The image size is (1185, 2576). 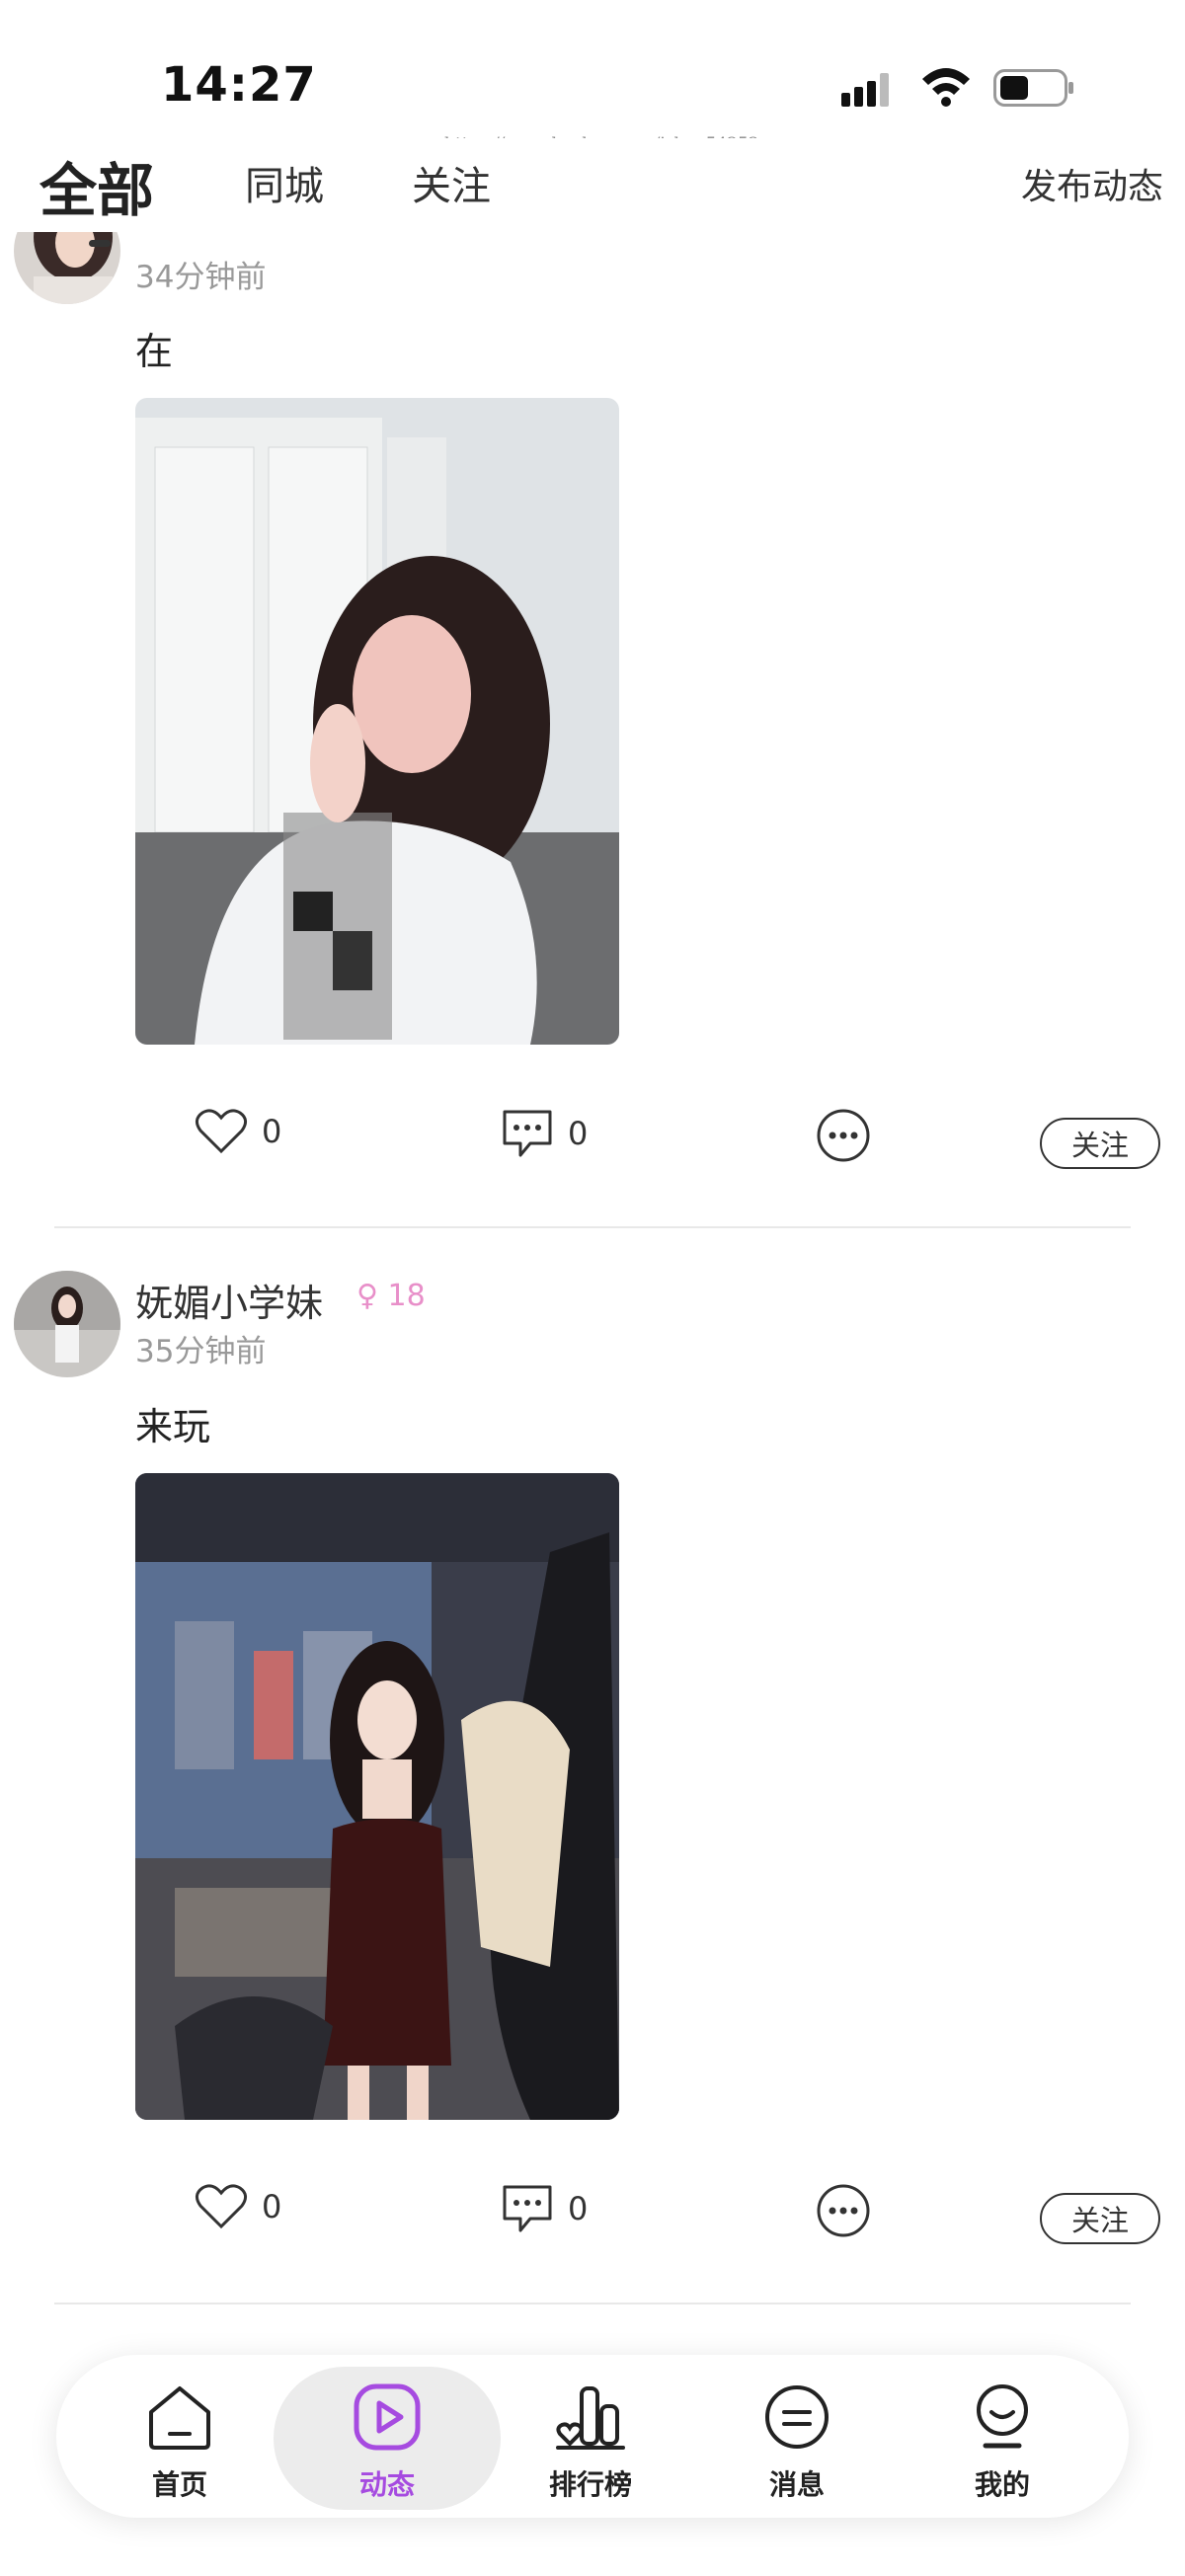 I want to click on tab-profile-label: 我的, so click(x=1002, y=2484).